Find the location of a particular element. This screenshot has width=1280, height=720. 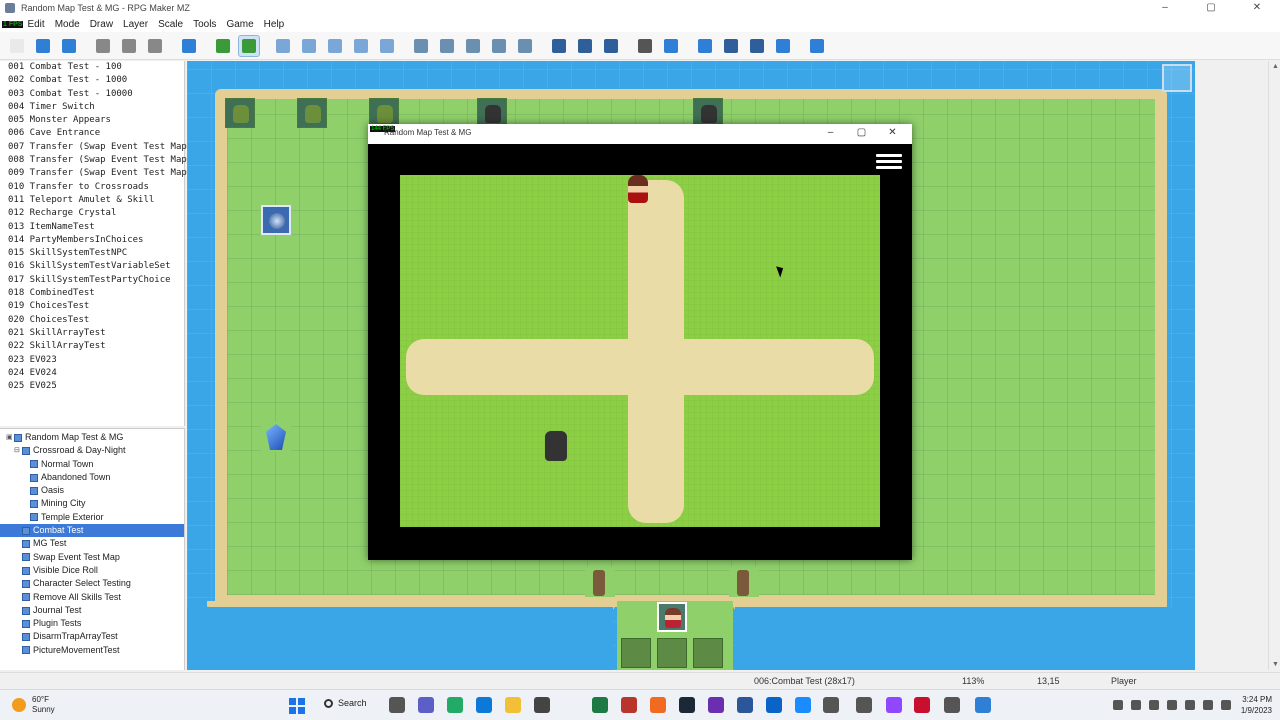

edge-icon is located at coordinates (484, 705).